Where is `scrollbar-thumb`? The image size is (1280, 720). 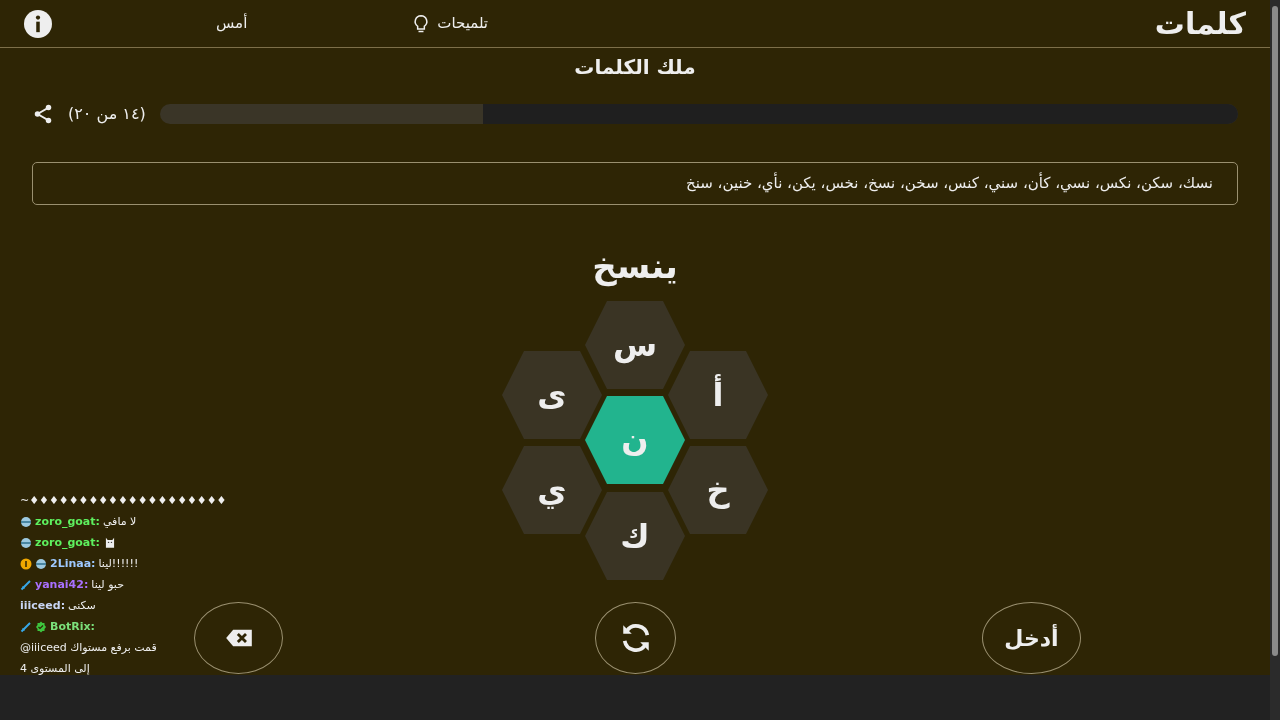 scrollbar-thumb is located at coordinates (1275, 331).